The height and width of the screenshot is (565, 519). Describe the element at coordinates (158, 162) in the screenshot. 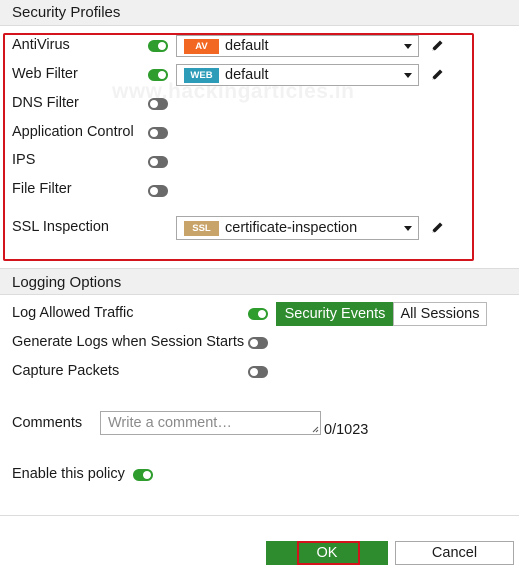

I see `ips-toggle` at that location.